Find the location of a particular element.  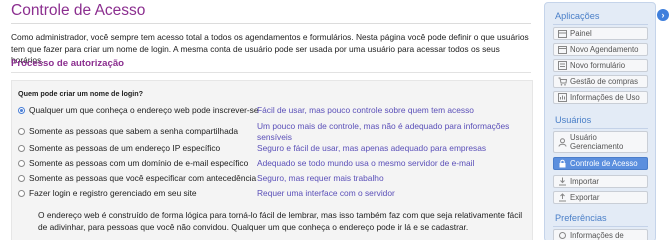

sidebar-item-gestao-de-compras: Gestão de compras is located at coordinates (600, 81).